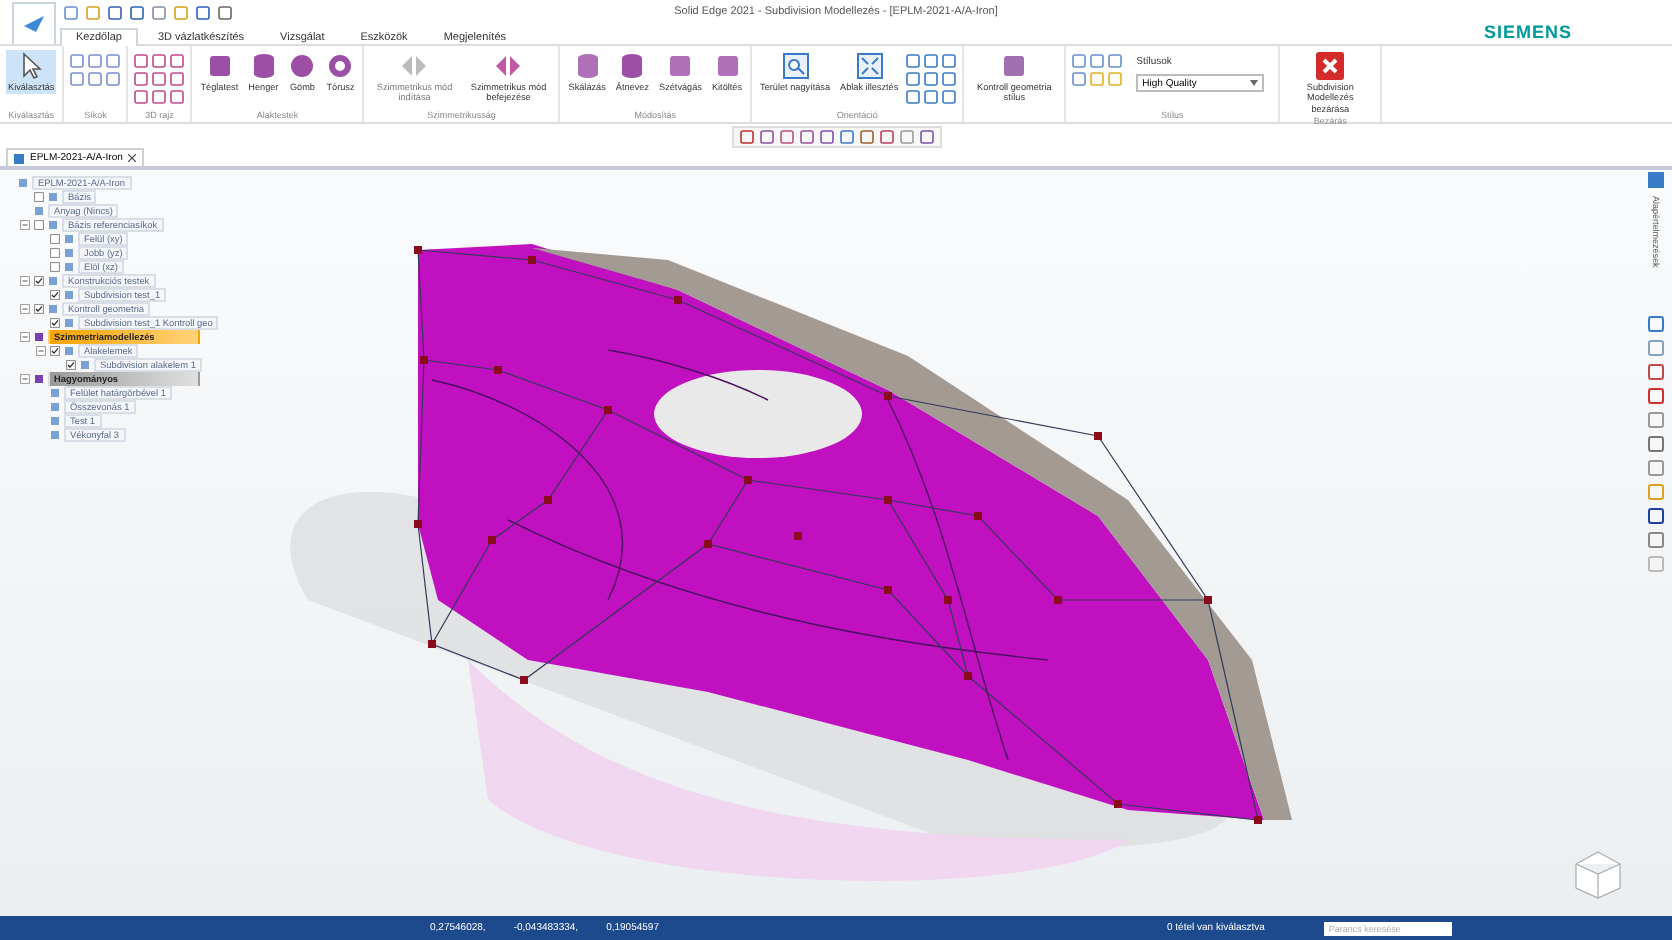 This screenshot has height=940, width=1672. What do you see at coordinates (340, 66) in the screenshot?
I see `torus-icon` at bounding box center [340, 66].